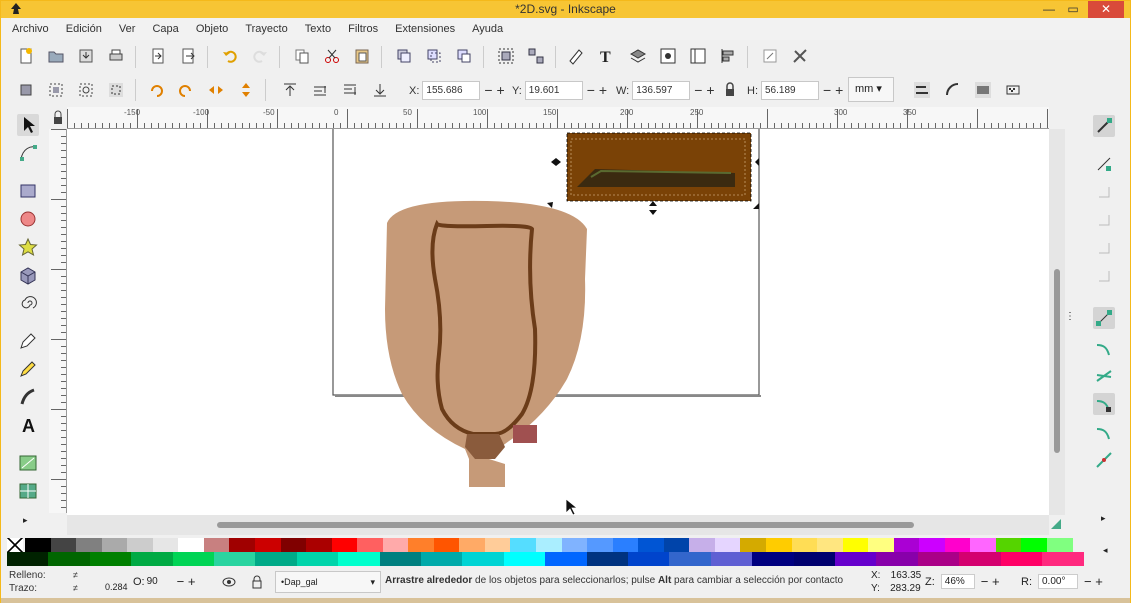 Image resolution: width=1131 pixels, height=603 pixels. Describe the element at coordinates (770, 56) in the screenshot. I see `preferences-icon` at that location.